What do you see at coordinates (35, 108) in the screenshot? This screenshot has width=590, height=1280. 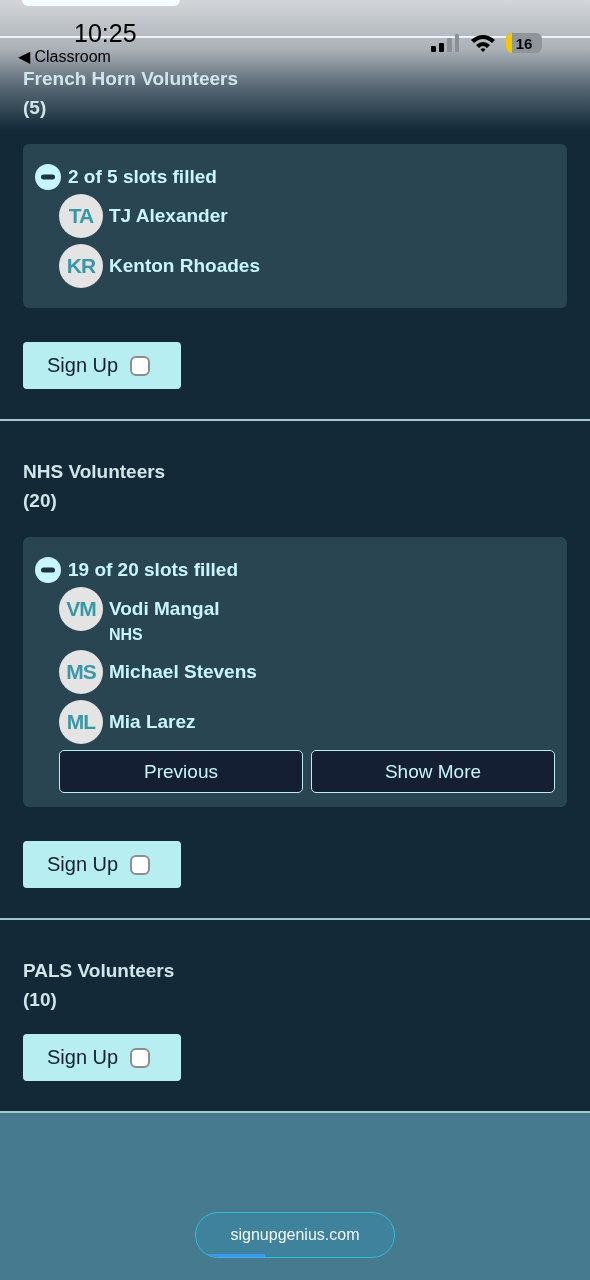 I see `slot-count: (5)` at bounding box center [35, 108].